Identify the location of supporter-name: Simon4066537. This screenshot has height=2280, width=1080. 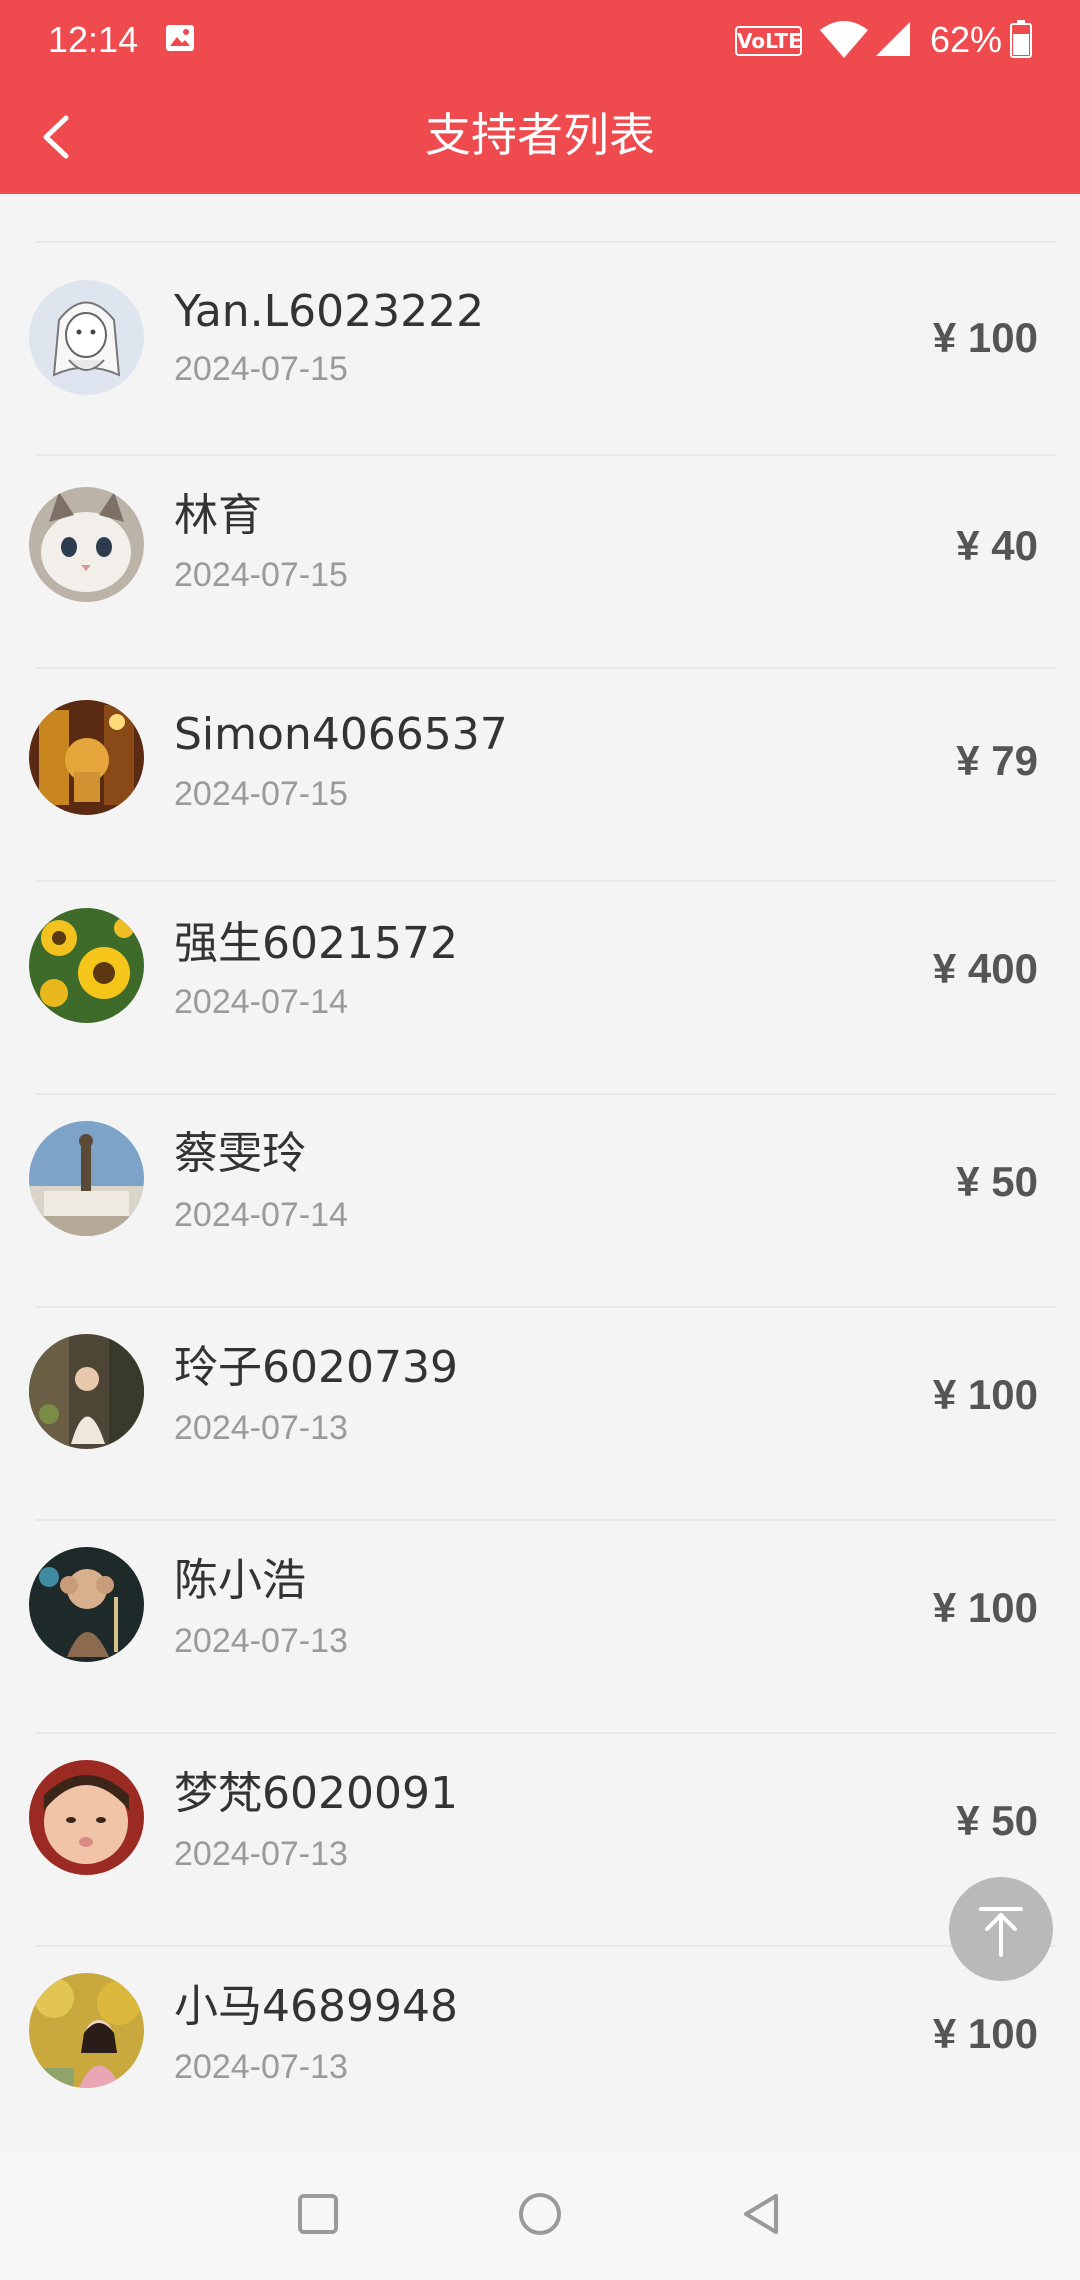
(341, 734).